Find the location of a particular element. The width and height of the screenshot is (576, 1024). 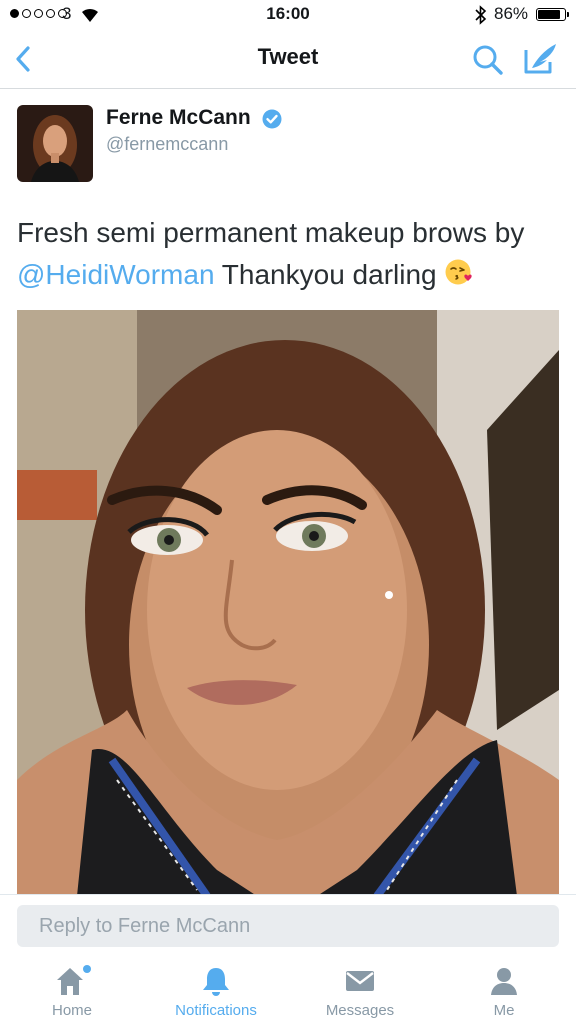

search-icon is located at coordinates (488, 60).